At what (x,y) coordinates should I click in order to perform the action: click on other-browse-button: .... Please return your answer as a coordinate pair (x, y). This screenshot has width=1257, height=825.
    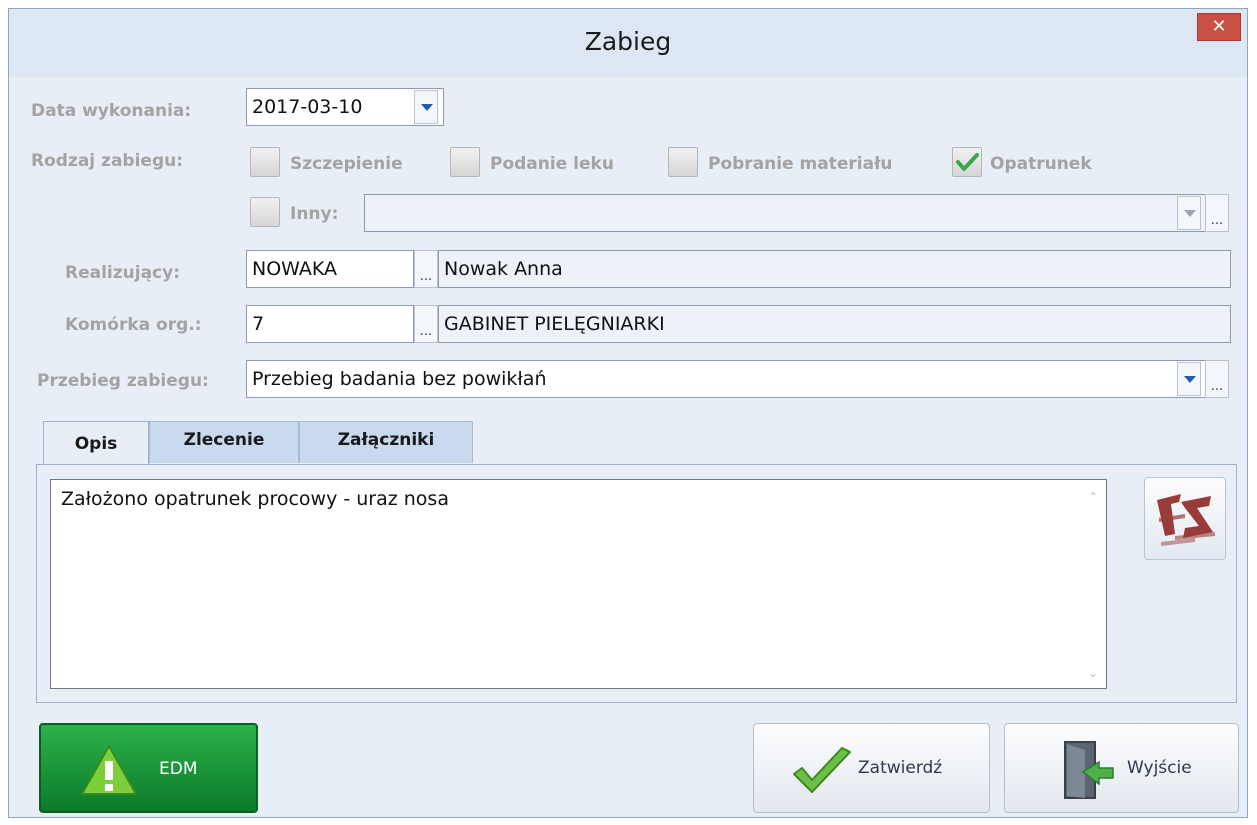
    Looking at the image, I should click on (1217, 213).